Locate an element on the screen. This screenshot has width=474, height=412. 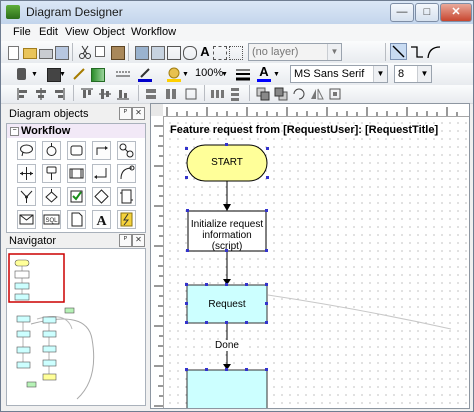
curved-line-icon is located at coordinates (434, 52).